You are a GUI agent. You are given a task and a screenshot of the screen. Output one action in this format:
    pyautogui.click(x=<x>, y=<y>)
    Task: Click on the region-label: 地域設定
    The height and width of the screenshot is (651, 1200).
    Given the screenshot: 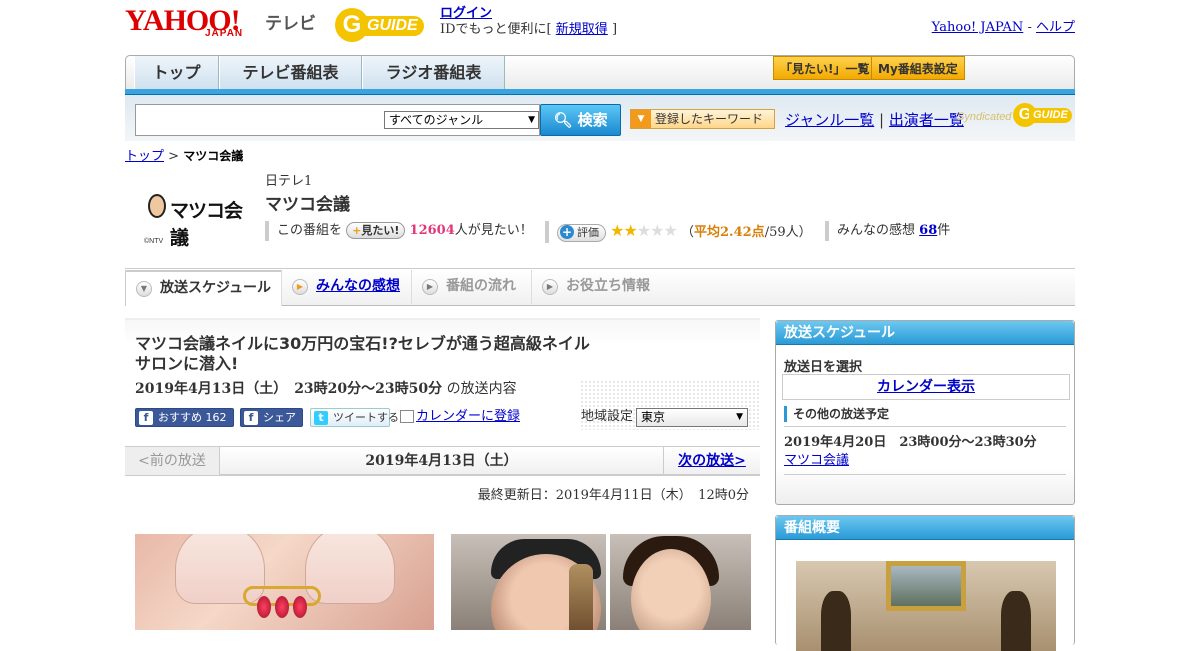 What is the action you would take?
    pyautogui.click(x=607, y=416)
    